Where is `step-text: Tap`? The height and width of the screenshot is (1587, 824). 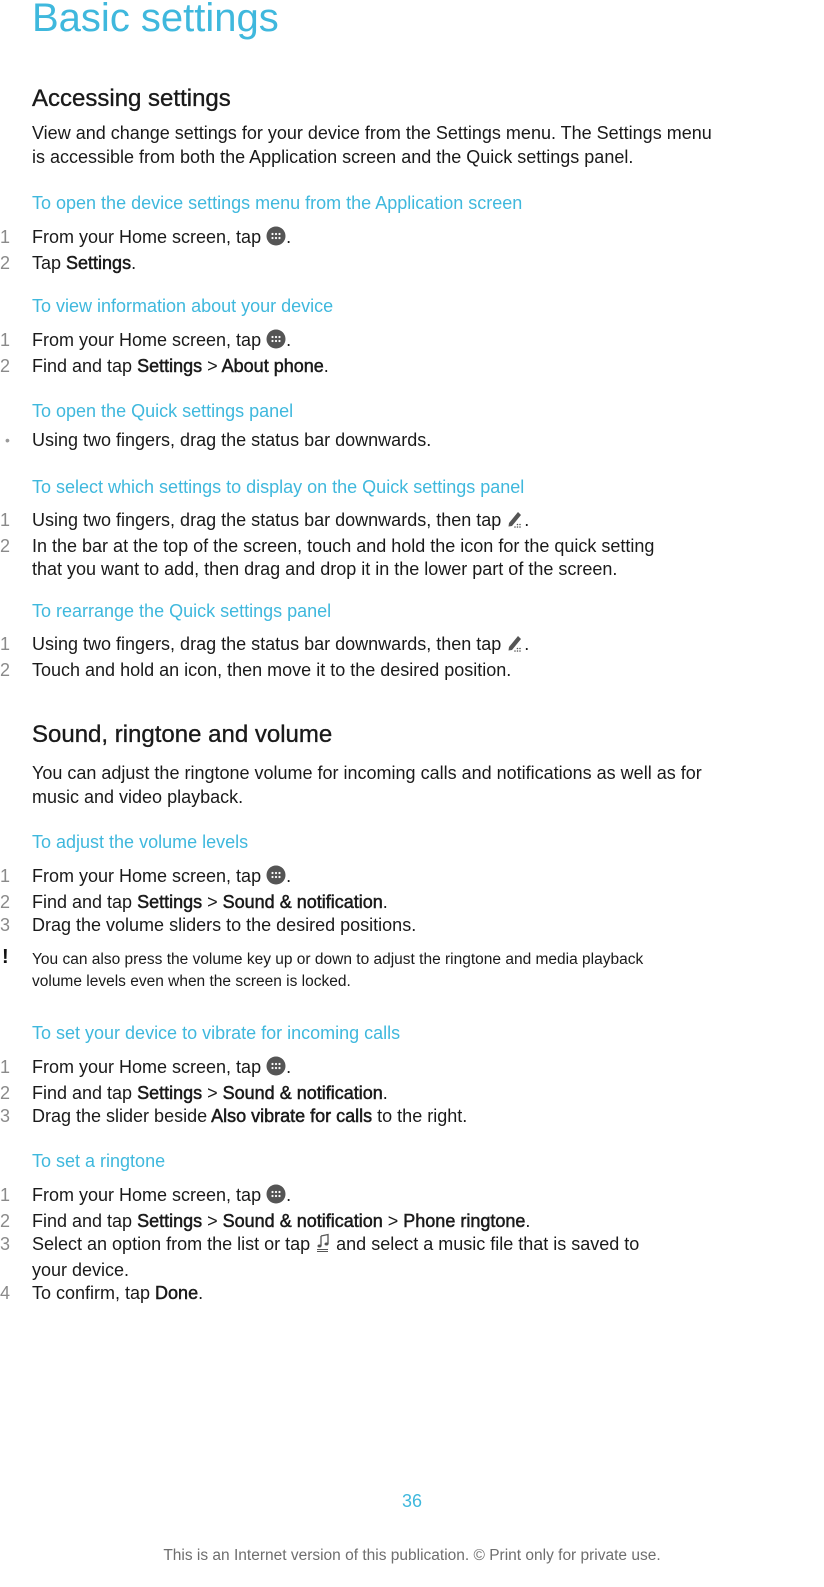 step-text: Tap is located at coordinates (49, 263).